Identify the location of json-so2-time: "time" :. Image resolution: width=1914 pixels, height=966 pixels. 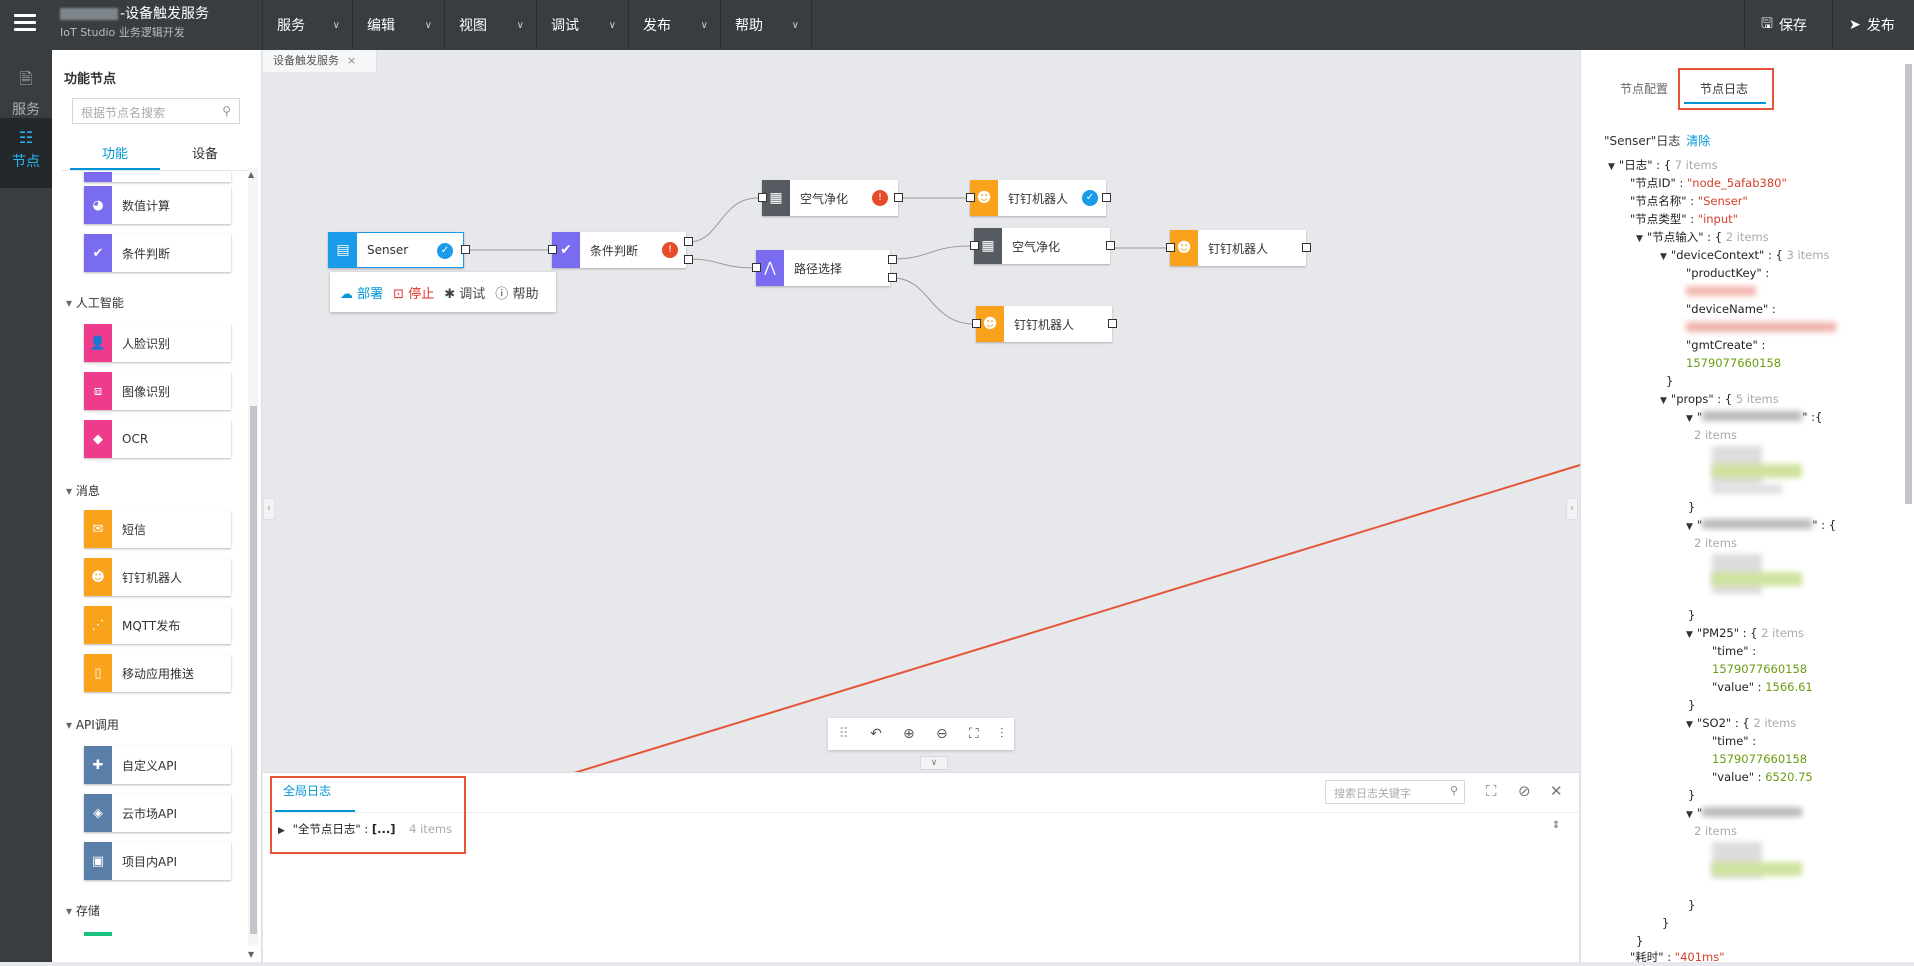
(1734, 741).